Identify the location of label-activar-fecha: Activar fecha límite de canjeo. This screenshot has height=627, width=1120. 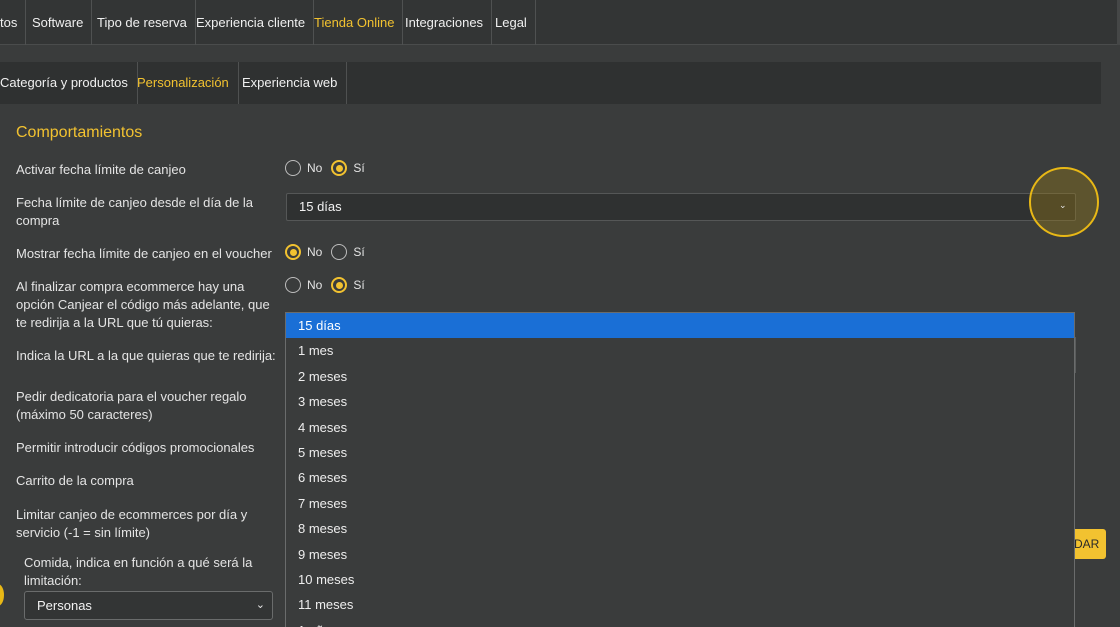
(101, 169).